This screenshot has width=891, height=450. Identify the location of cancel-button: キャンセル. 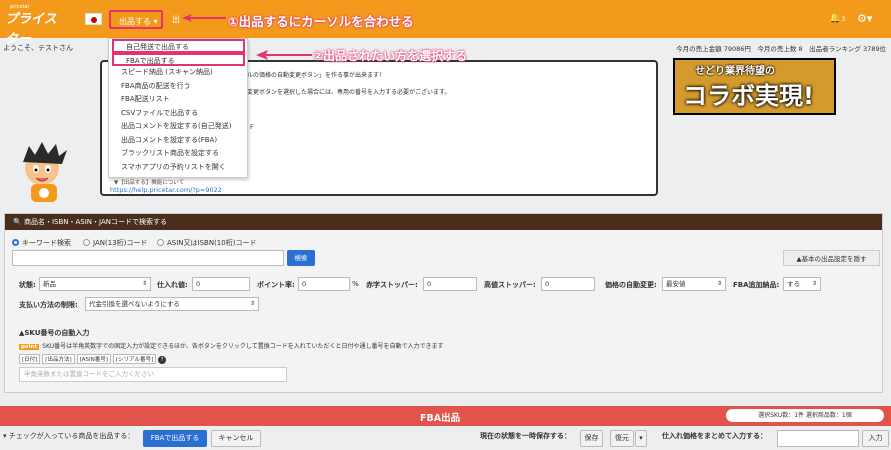
(236, 438).